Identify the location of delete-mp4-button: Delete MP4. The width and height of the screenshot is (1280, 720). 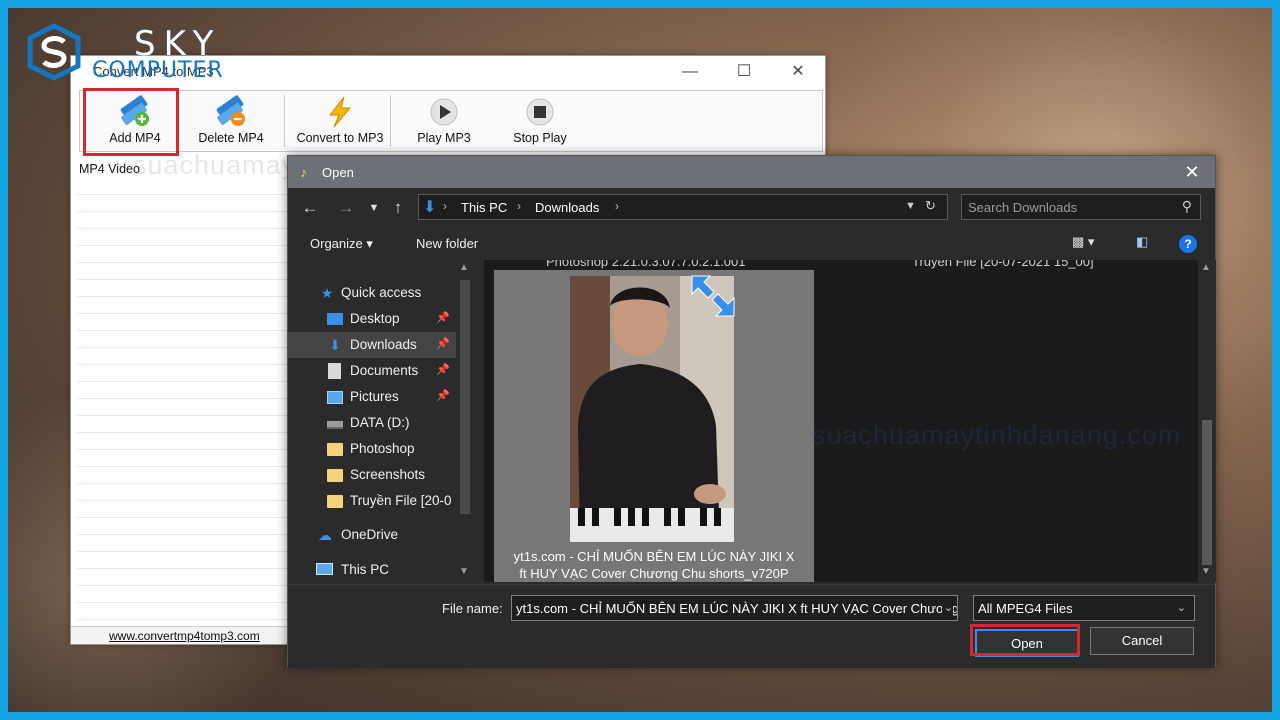
(231, 121).